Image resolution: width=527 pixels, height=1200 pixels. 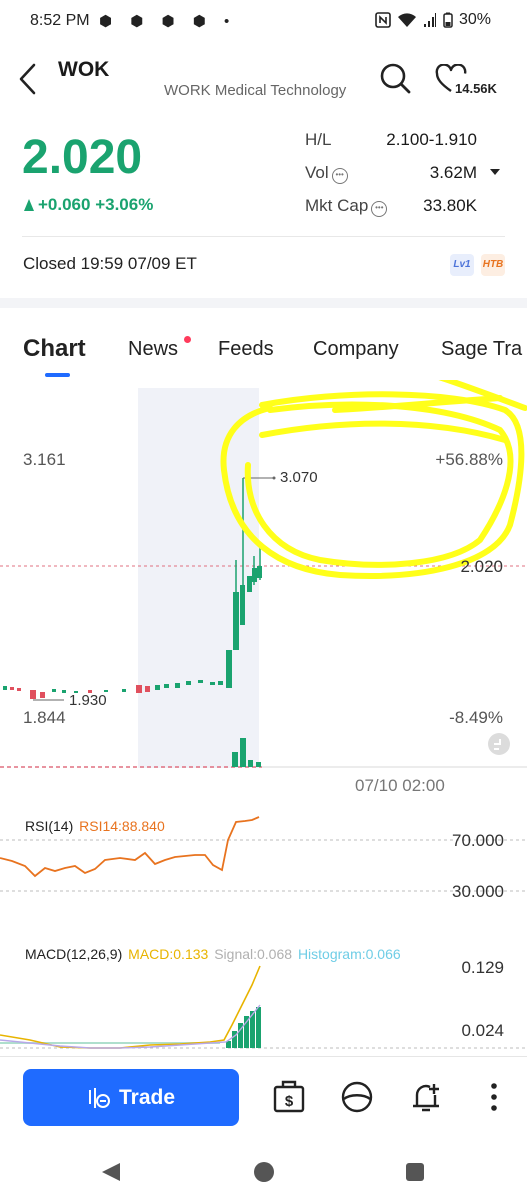 I want to click on back-arrow-icon, so click(x=29, y=79).